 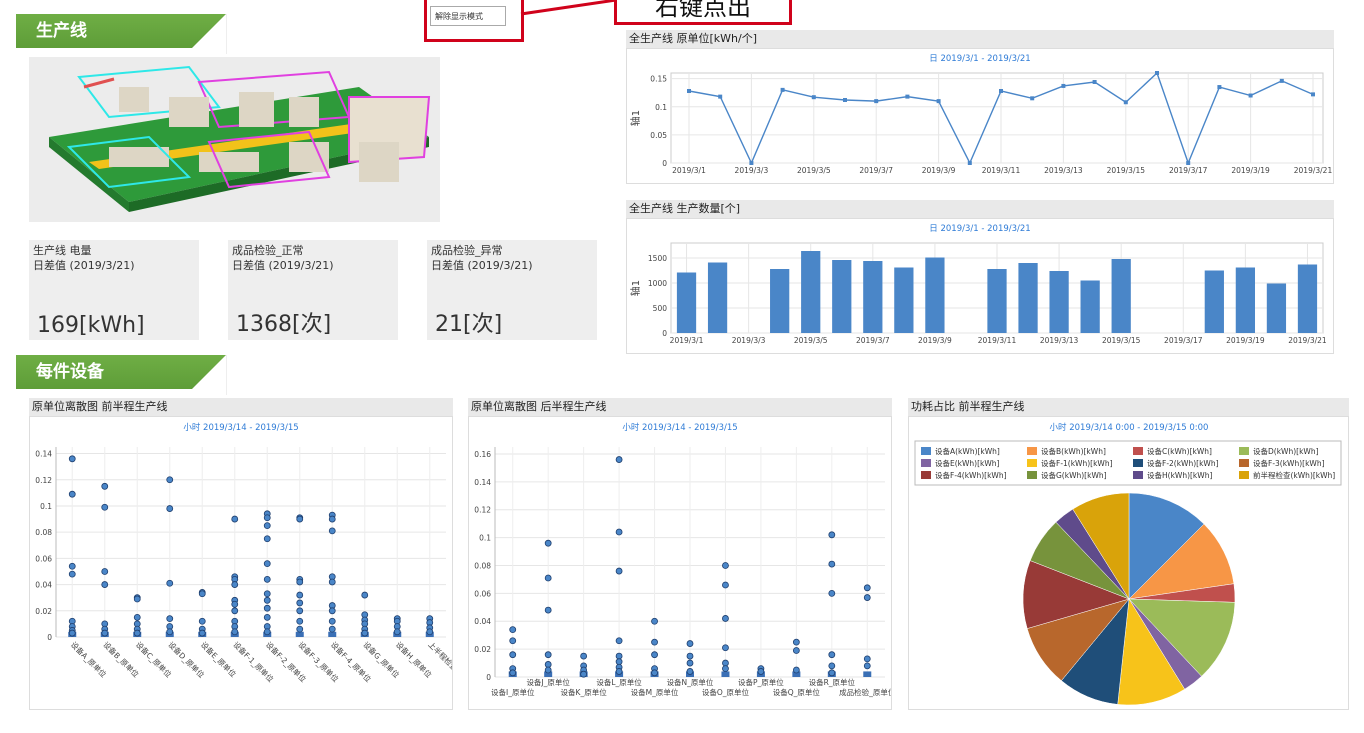 What do you see at coordinates (43, 611) in the screenshot?
I see `y-tick-label: 0.02` at bounding box center [43, 611].